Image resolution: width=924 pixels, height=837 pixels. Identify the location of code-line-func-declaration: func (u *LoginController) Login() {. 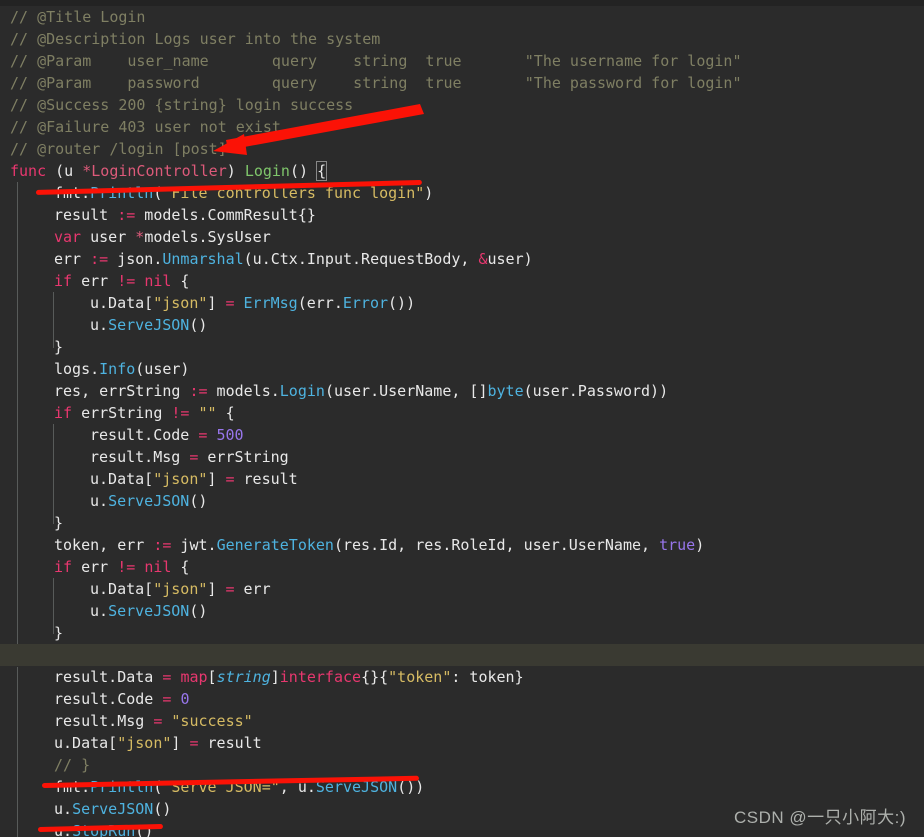
(462, 171).